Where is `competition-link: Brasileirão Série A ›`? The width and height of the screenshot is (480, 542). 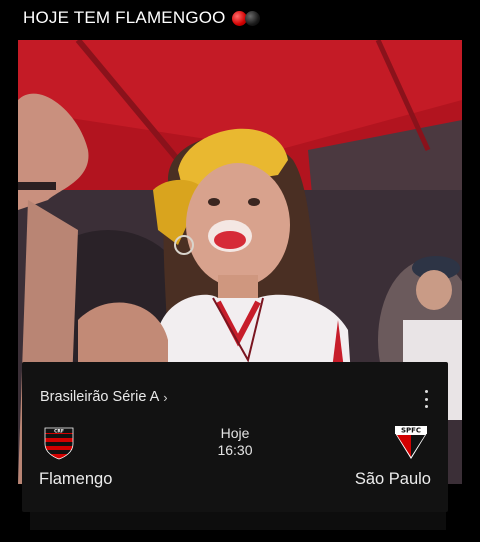 competition-link: Brasileirão Série A › is located at coordinates (104, 397).